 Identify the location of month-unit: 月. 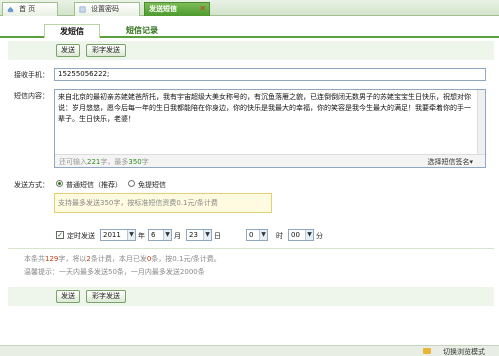
(177, 236).